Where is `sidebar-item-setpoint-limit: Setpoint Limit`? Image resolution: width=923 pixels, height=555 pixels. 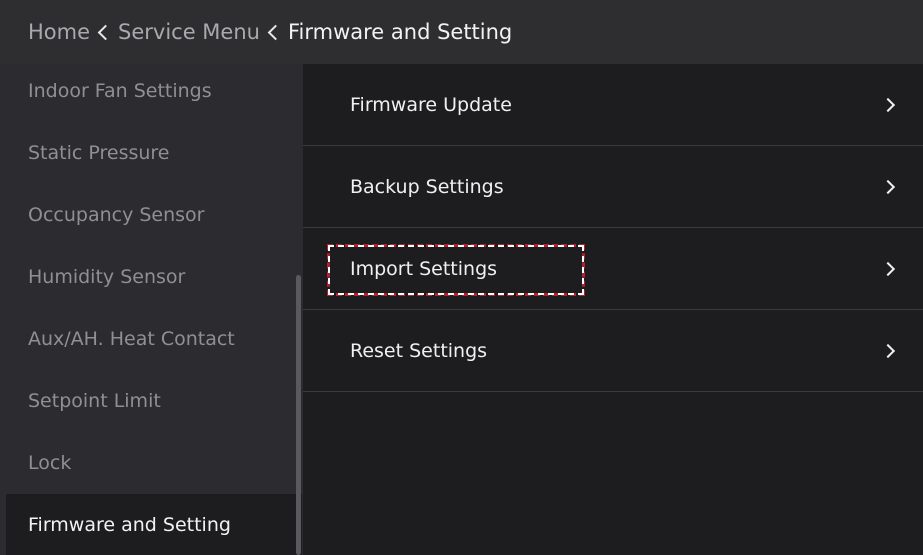
sidebar-item-setpoint-limit: Setpoint Limit is located at coordinates (148, 401).